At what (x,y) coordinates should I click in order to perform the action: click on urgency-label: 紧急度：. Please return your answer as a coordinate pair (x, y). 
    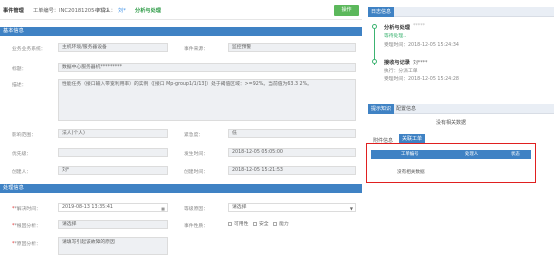
    Looking at the image, I should click on (194, 135).